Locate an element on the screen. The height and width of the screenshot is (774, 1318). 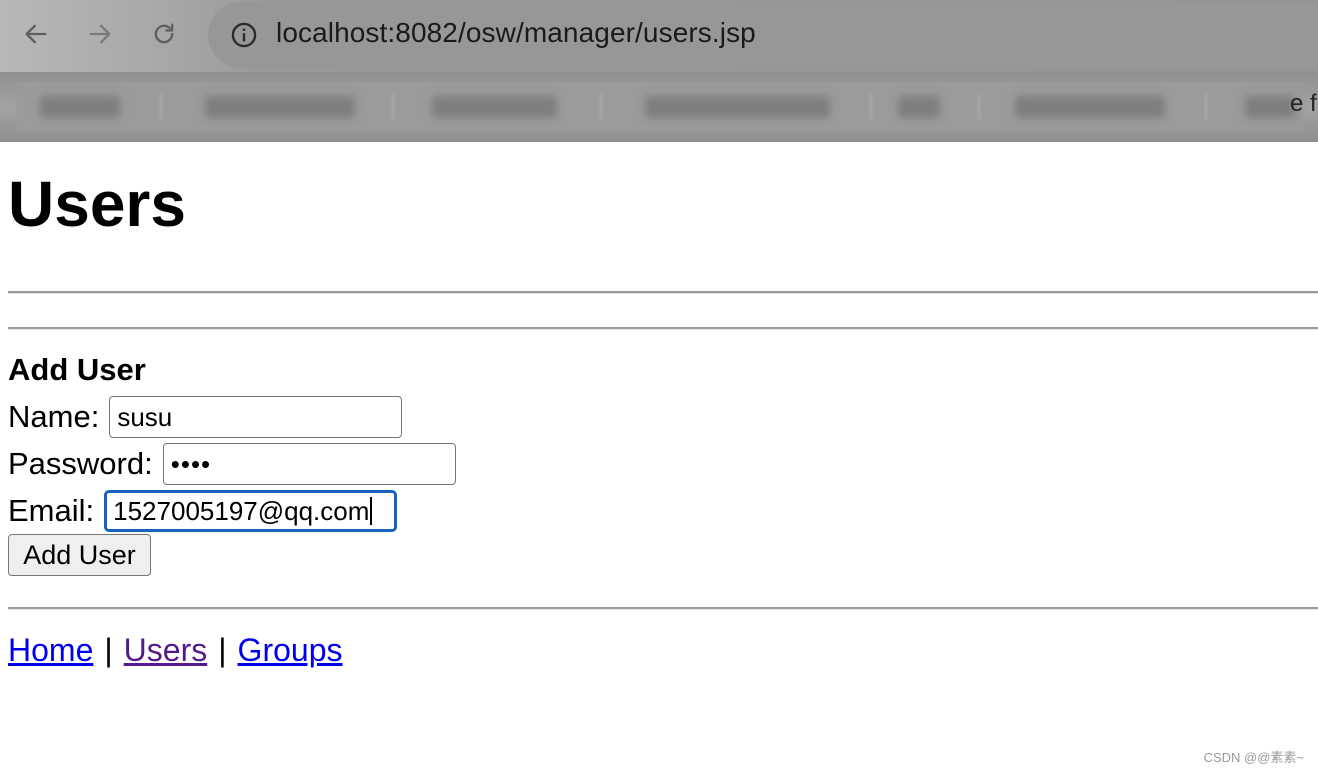
reload-icon is located at coordinates (164, 33).